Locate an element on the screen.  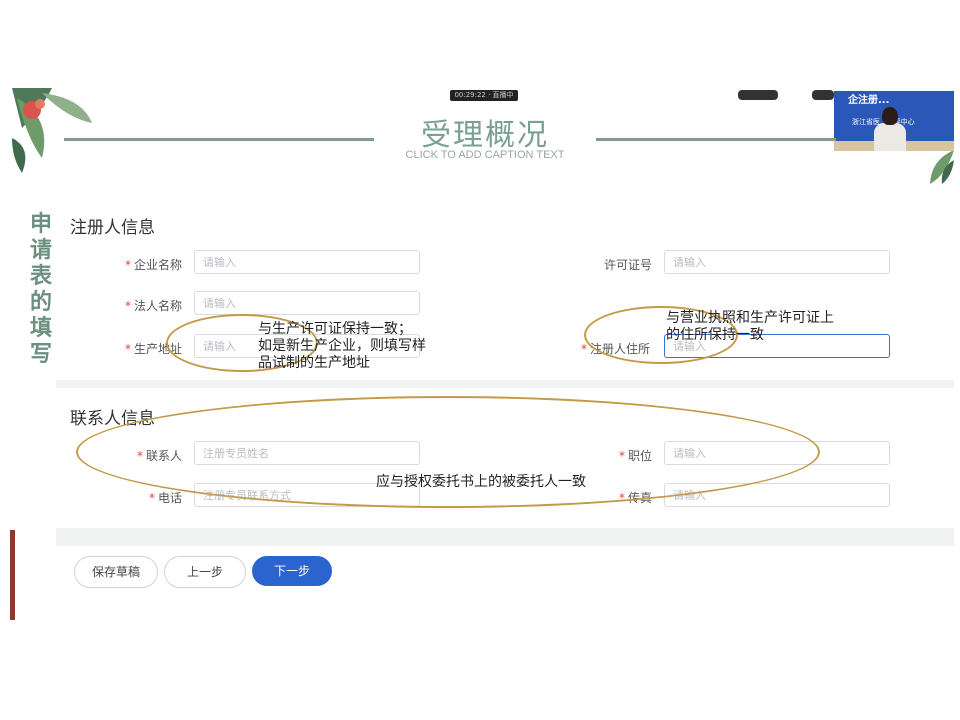
leaf-decoration-right is located at coordinates (942, 167).